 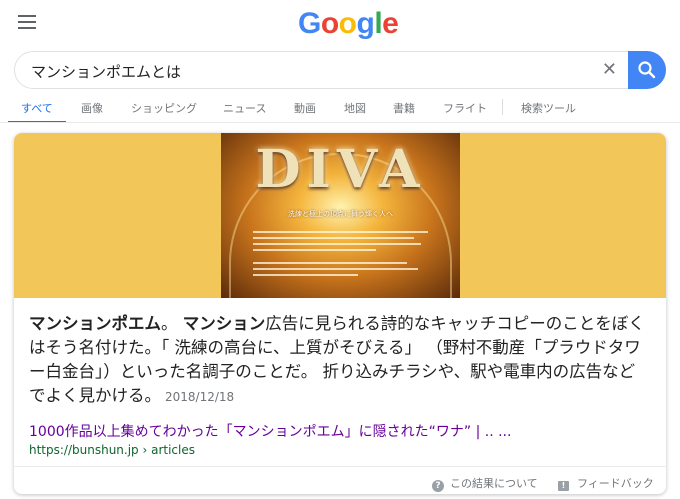 I want to click on tabs-divider, so click(x=502, y=107).